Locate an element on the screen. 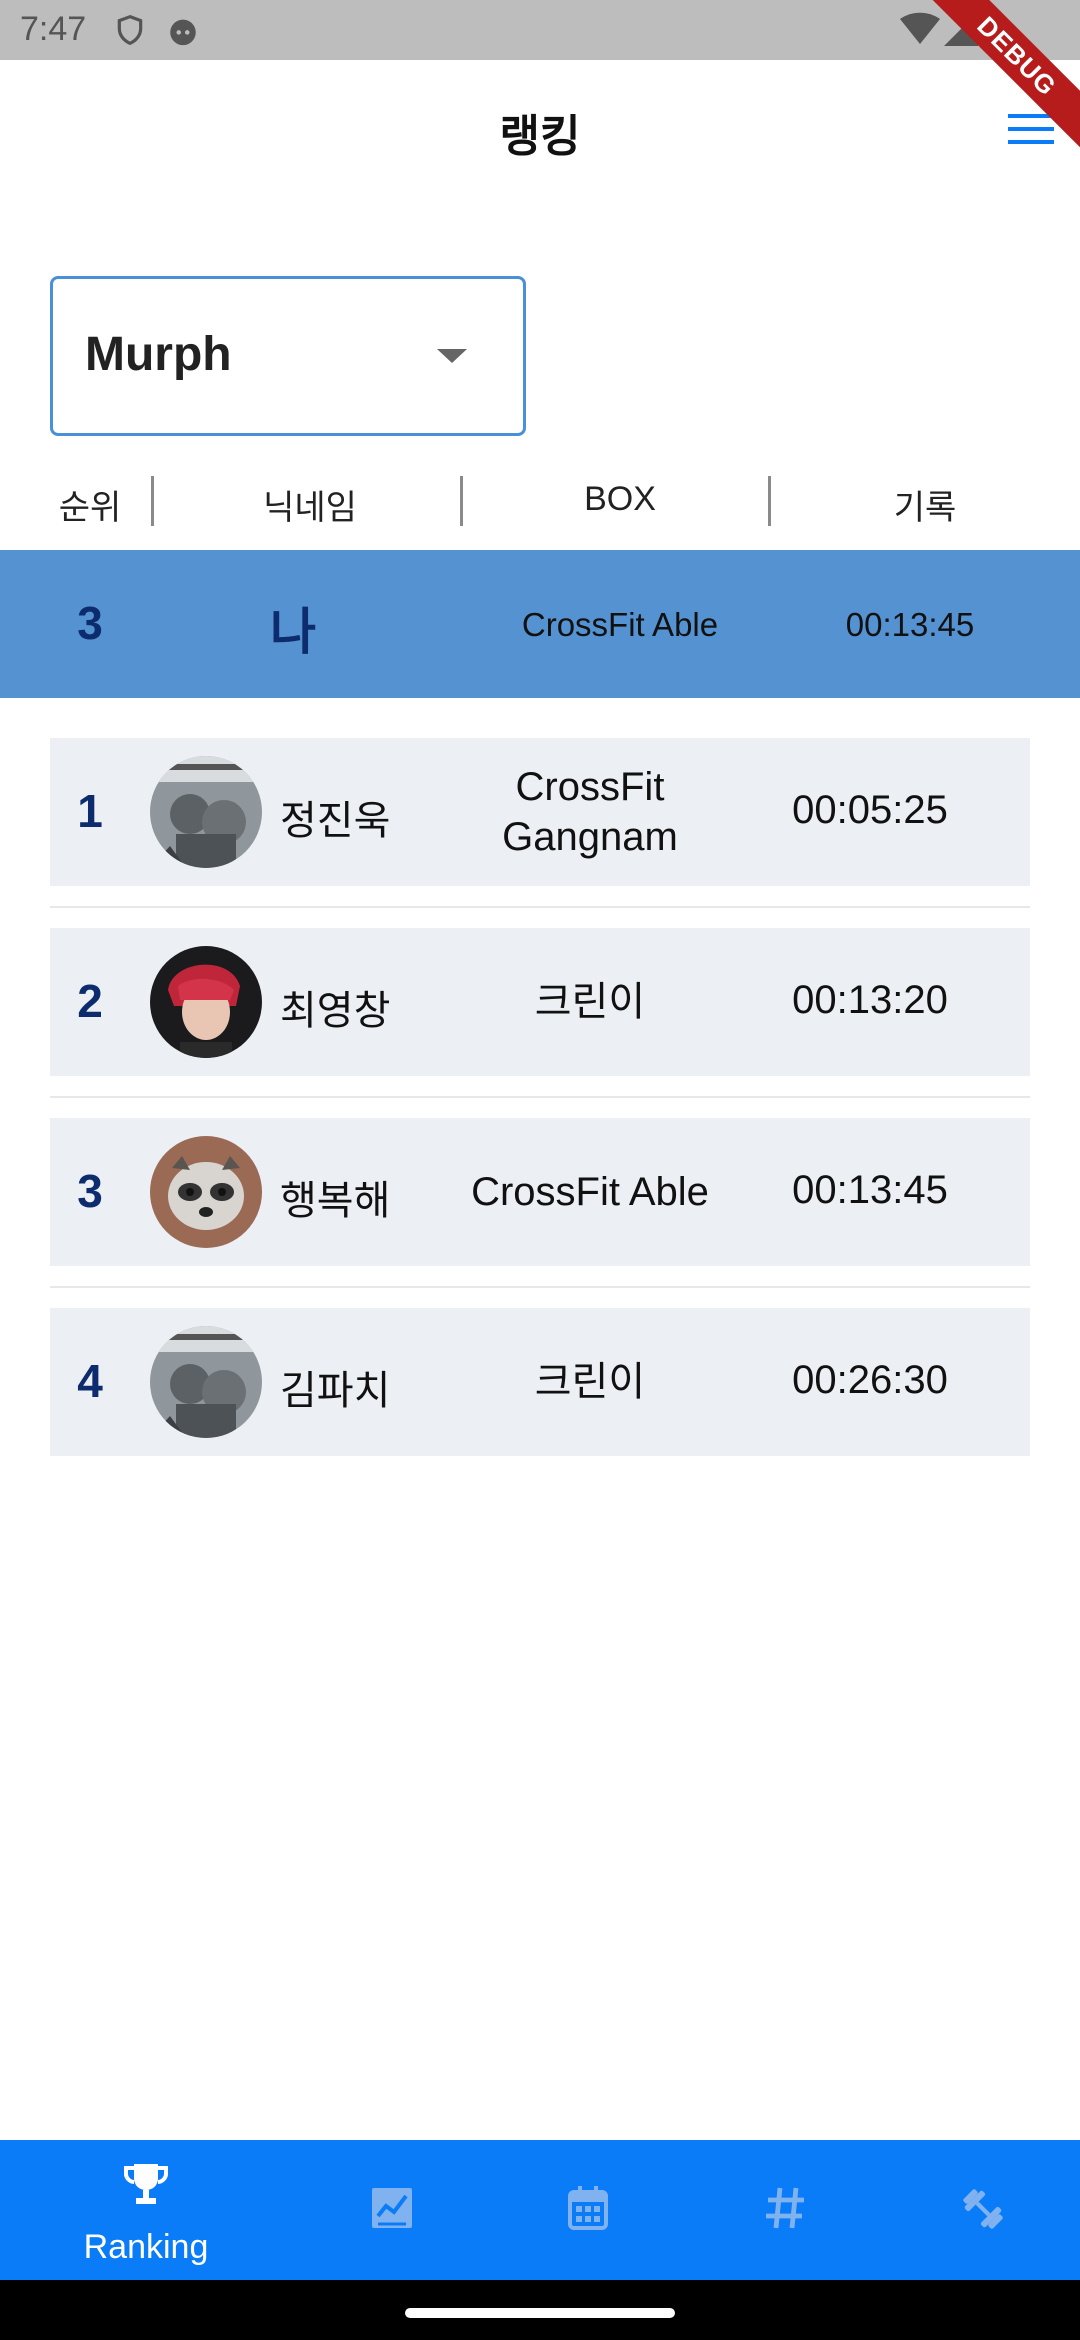 This screenshot has height=2340, width=1080. status-bar: 7:47 is located at coordinates (540, 30).